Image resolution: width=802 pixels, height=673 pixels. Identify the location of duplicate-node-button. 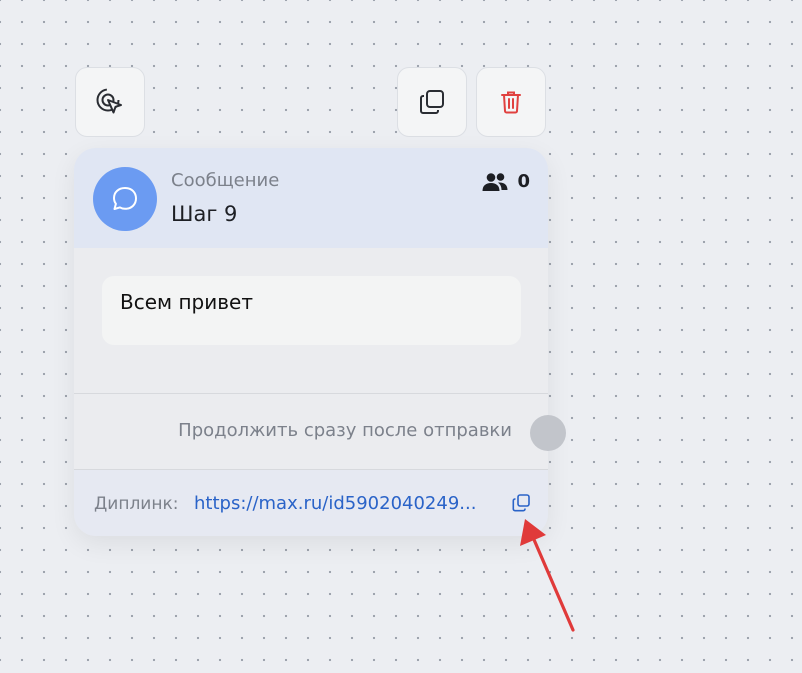
(432, 102).